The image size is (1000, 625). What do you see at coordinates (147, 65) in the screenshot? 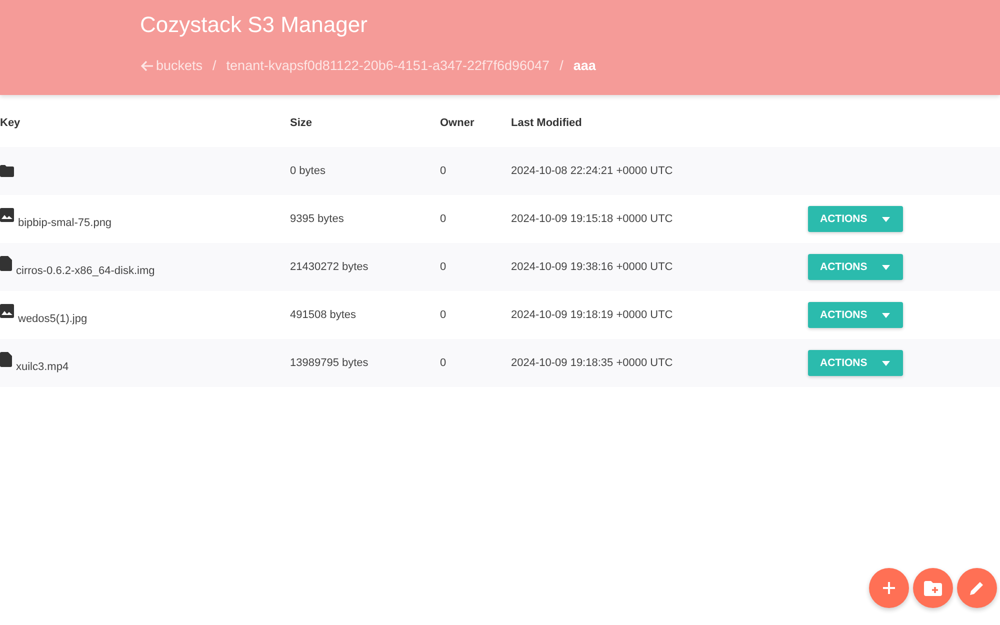
I see `arrow-left-icon` at bounding box center [147, 65].